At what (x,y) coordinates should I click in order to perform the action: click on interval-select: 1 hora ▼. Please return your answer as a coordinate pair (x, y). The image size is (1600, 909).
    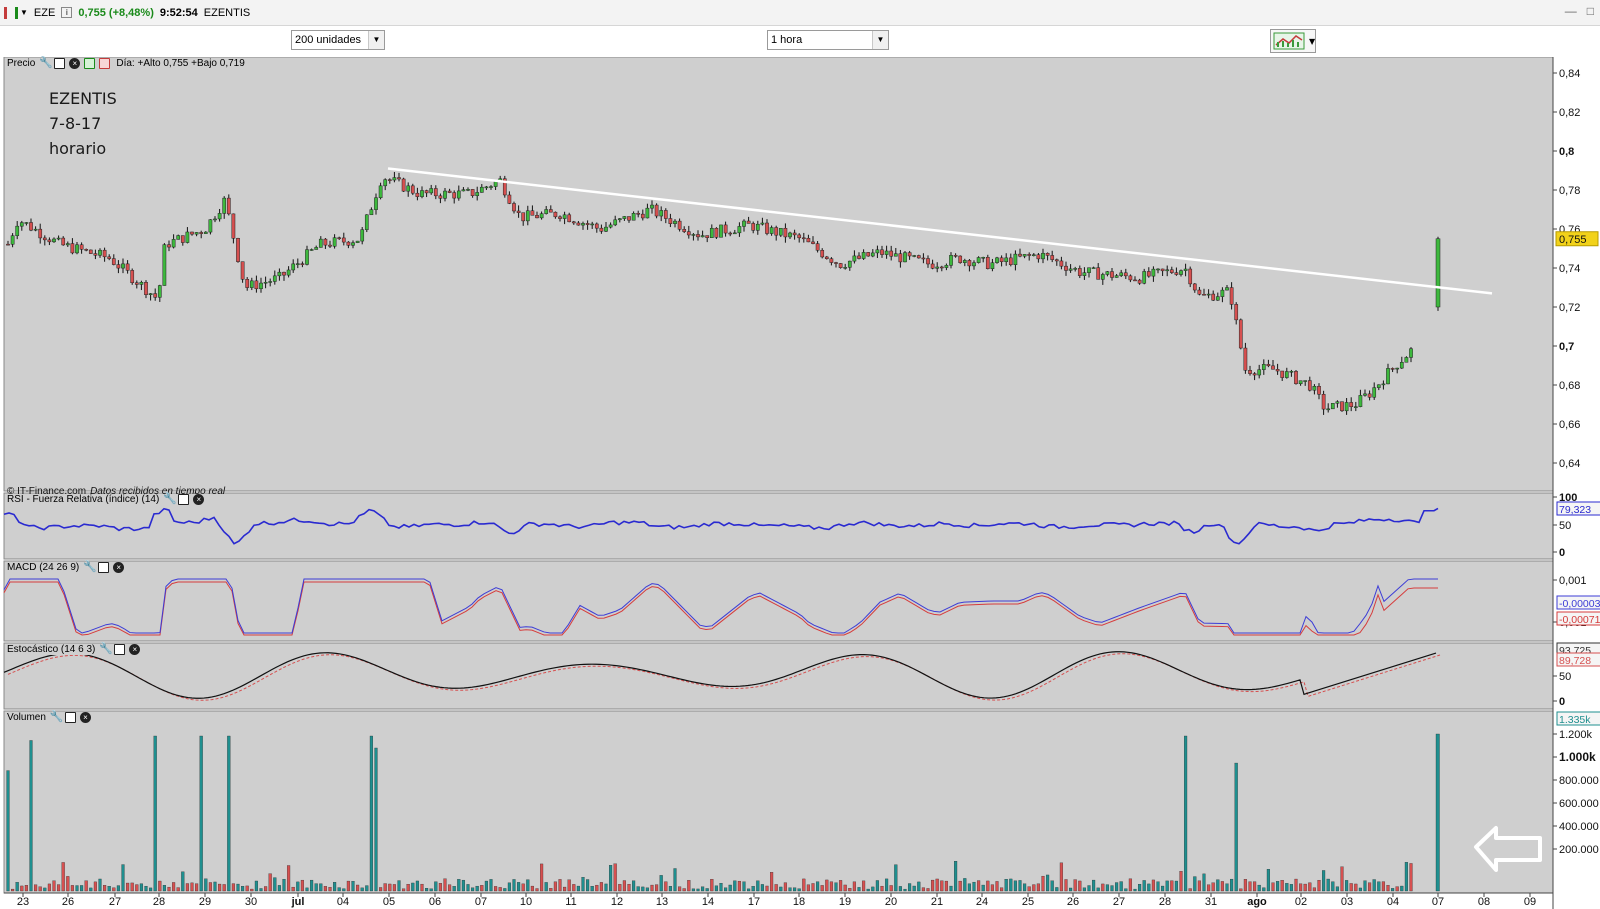
    Looking at the image, I should click on (828, 40).